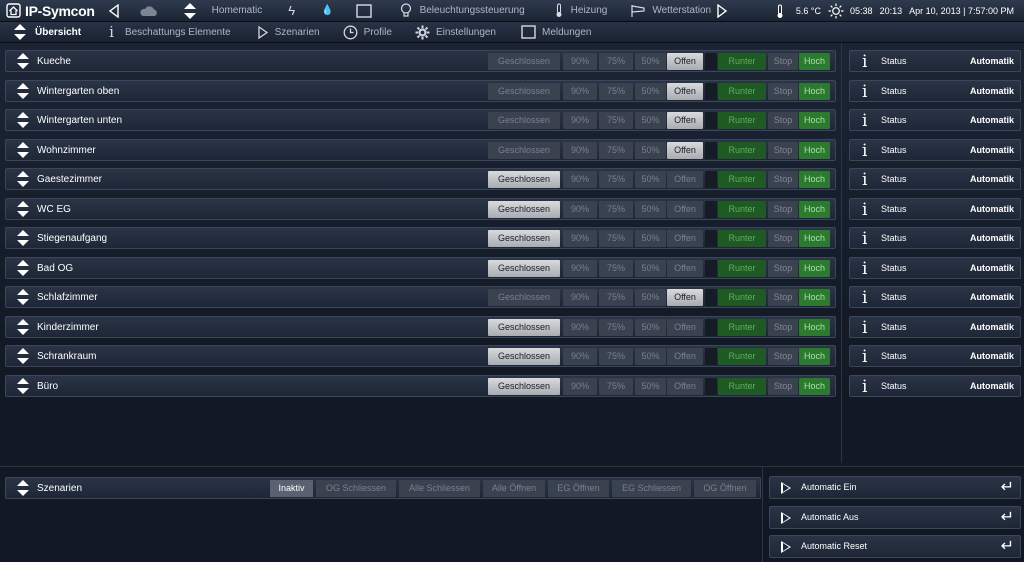  What do you see at coordinates (363, 11) in the screenshot?
I see `window-button` at bounding box center [363, 11].